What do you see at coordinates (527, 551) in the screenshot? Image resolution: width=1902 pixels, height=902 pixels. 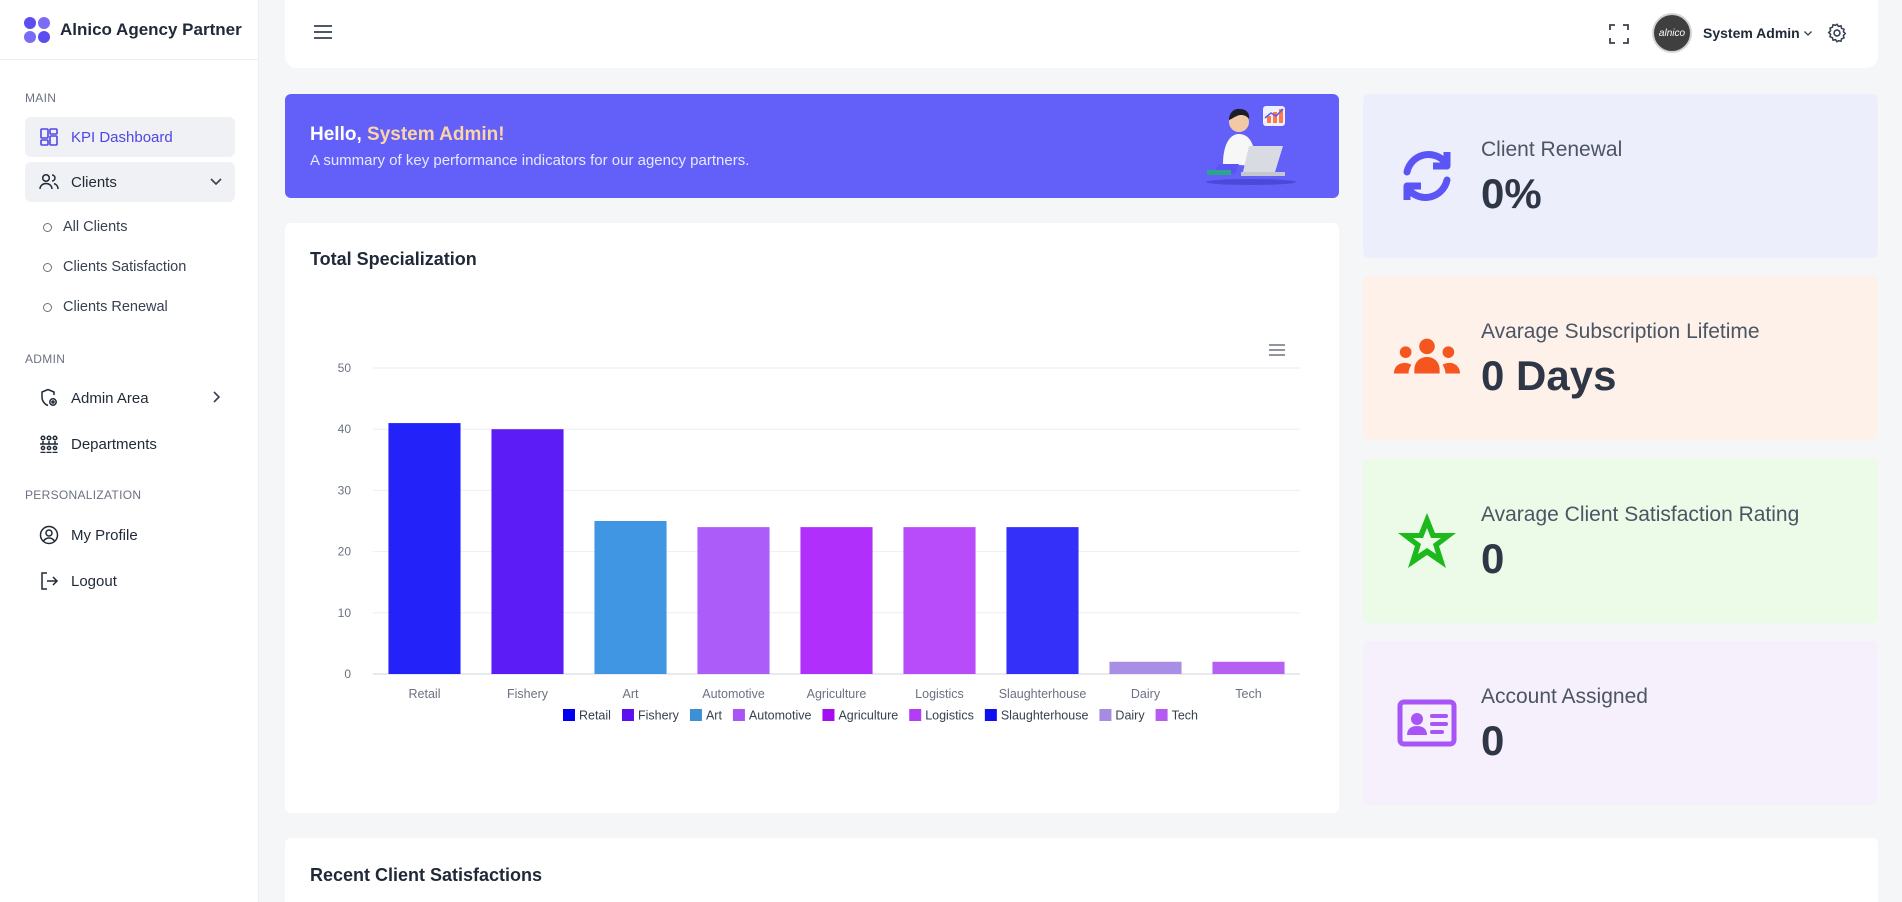 I see `bar-fishery` at bounding box center [527, 551].